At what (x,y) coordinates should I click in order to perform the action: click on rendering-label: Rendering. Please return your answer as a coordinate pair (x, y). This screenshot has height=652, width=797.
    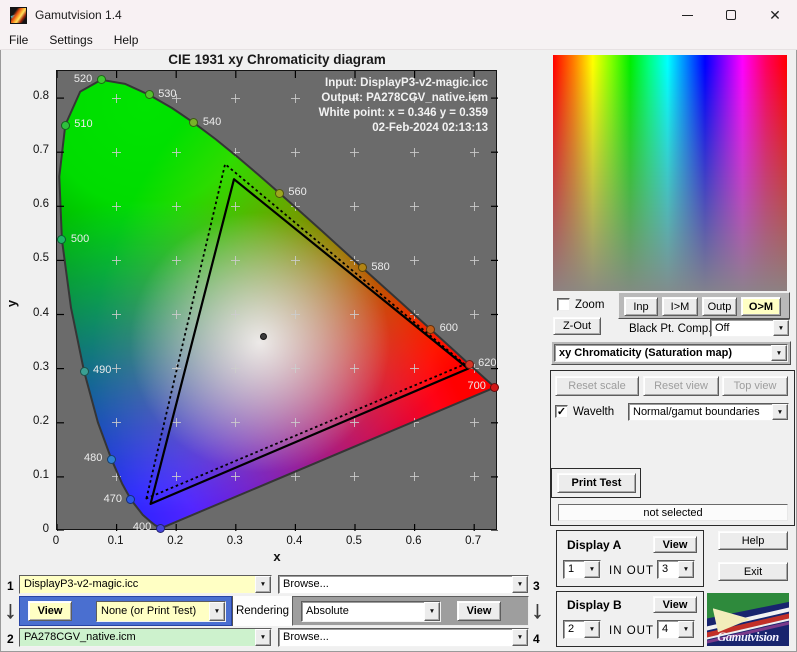
    Looking at the image, I should click on (262, 611).